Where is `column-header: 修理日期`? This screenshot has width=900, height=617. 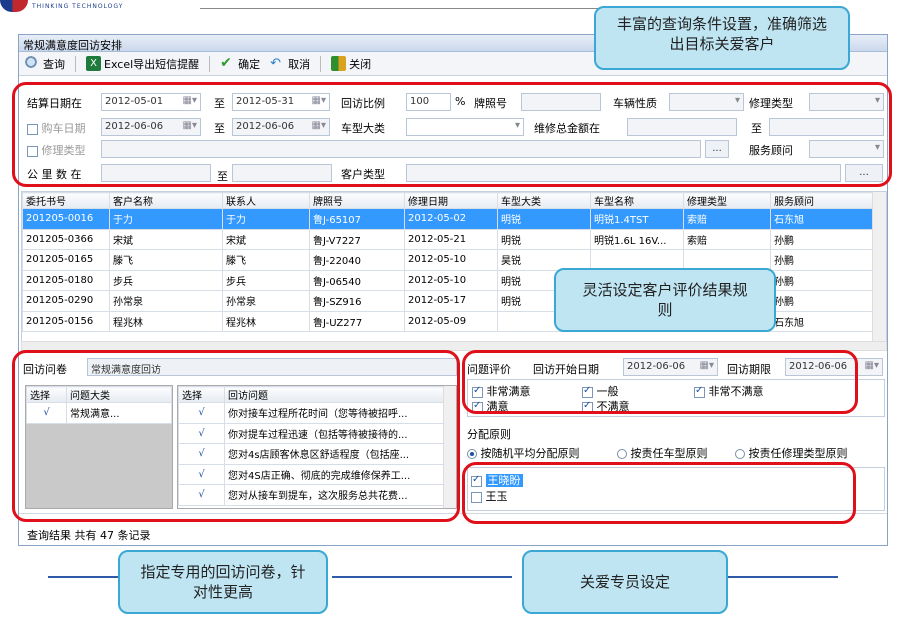
column-header: 修理日期 is located at coordinates (451, 200).